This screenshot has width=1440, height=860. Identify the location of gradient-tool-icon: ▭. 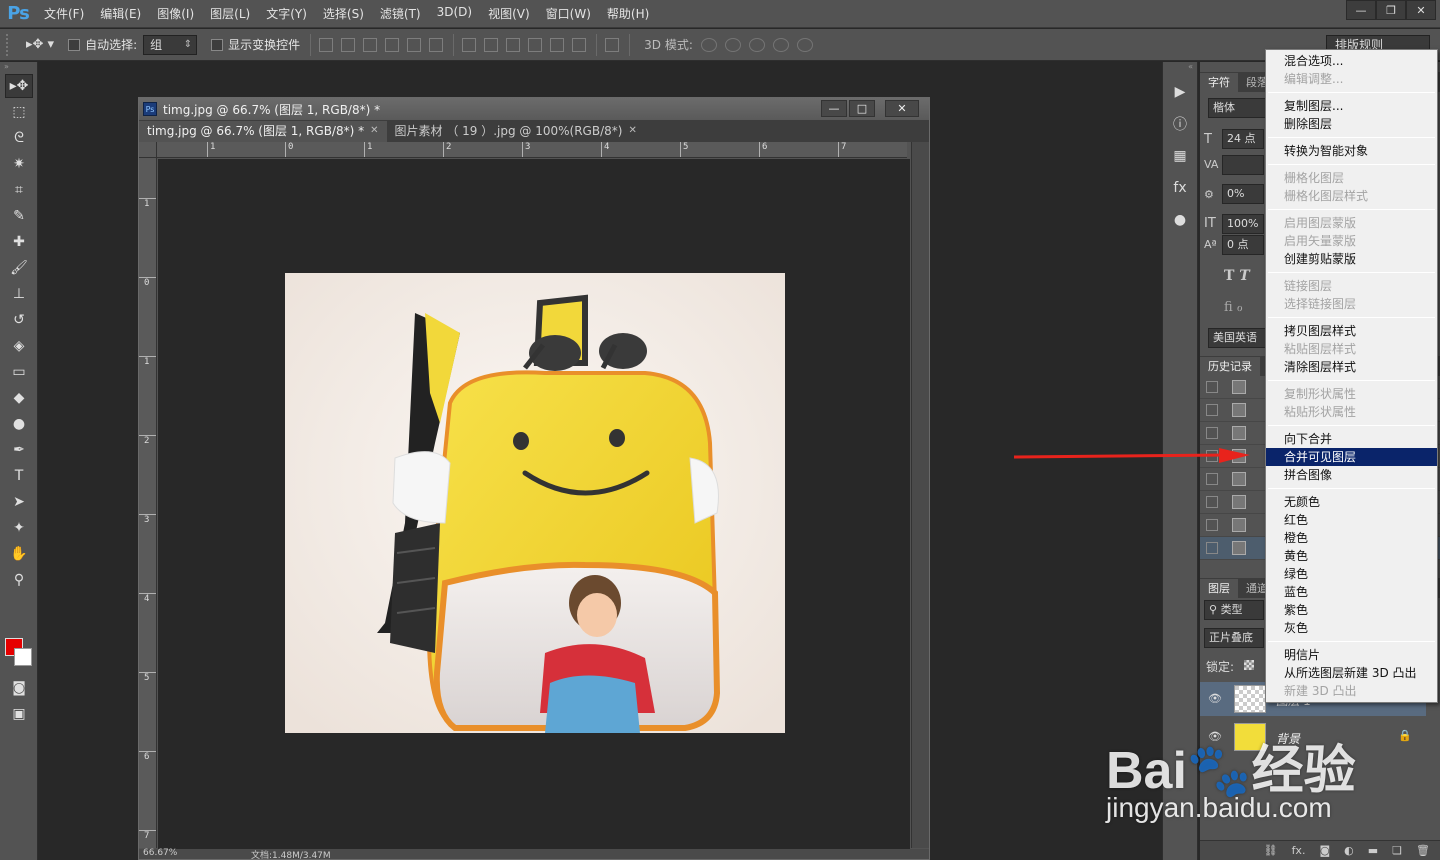
(19, 372).